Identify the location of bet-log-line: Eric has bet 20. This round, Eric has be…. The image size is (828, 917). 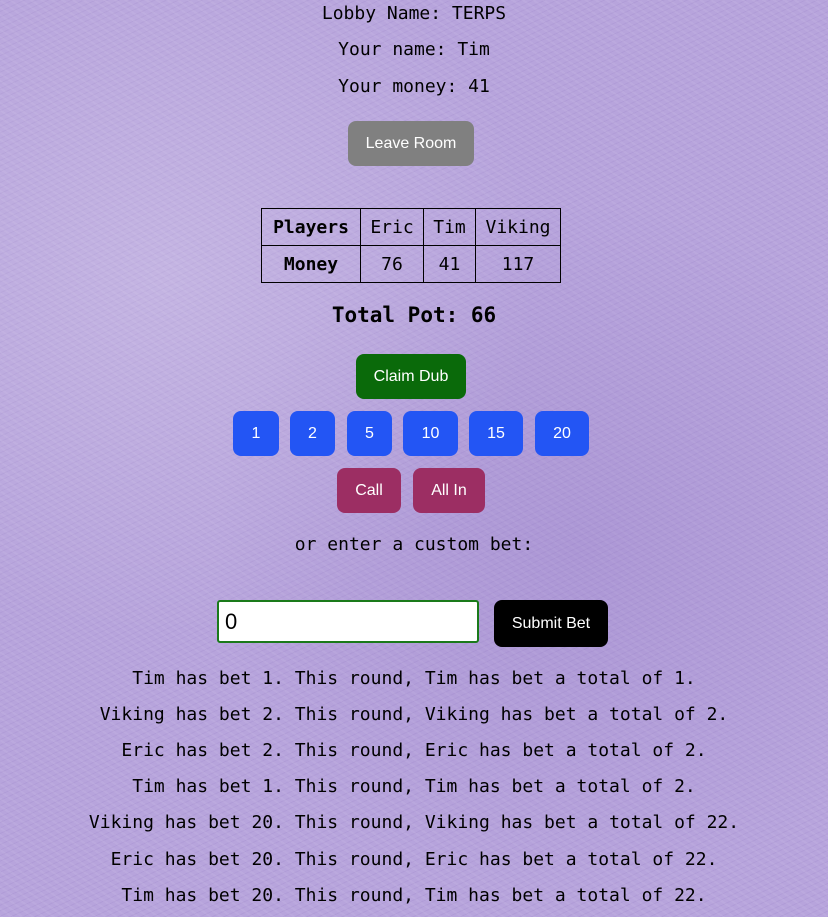
(414, 859).